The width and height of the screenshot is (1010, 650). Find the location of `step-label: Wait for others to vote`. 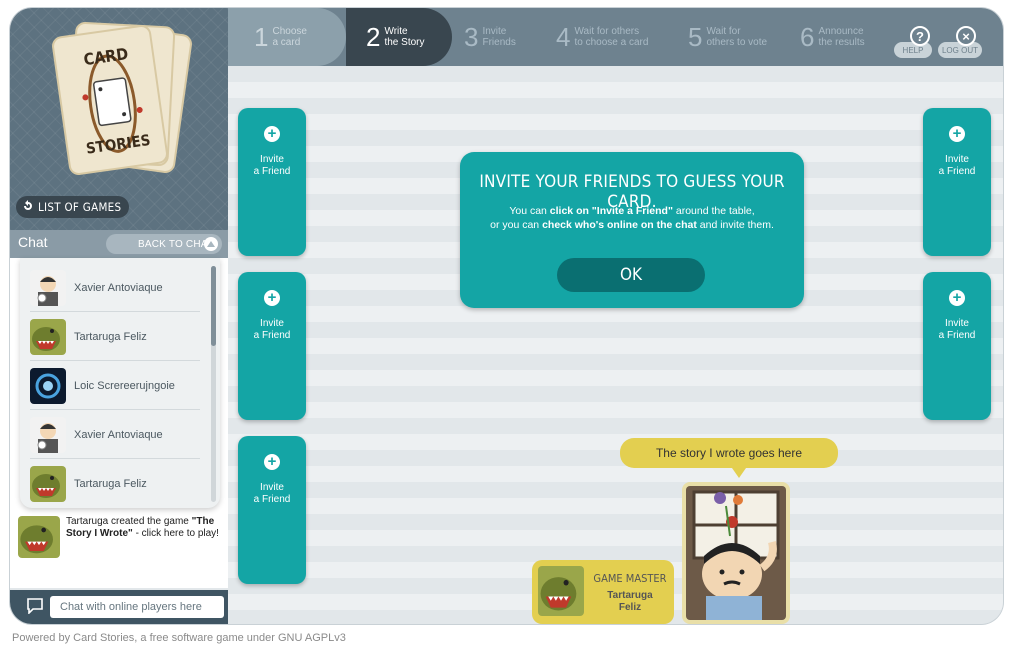

step-label: Wait for others to vote is located at coordinates (737, 37).